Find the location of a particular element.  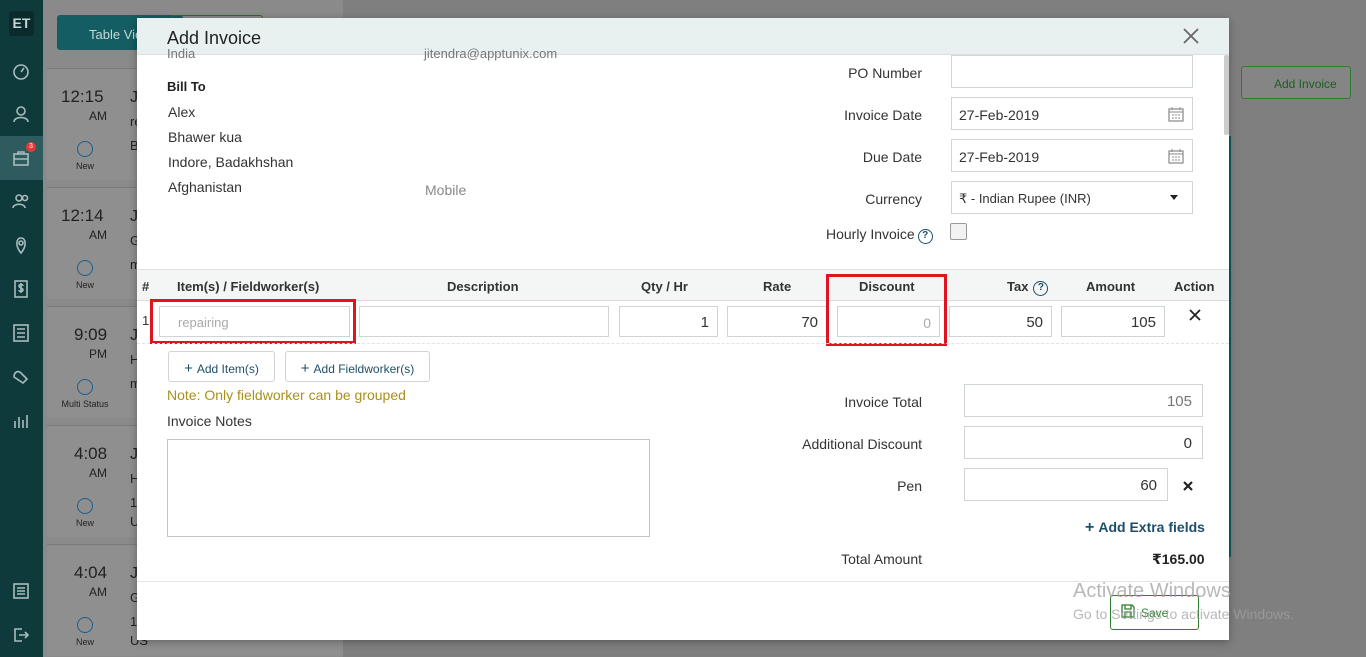

remove-row-button is located at coordinates (1197, 317).